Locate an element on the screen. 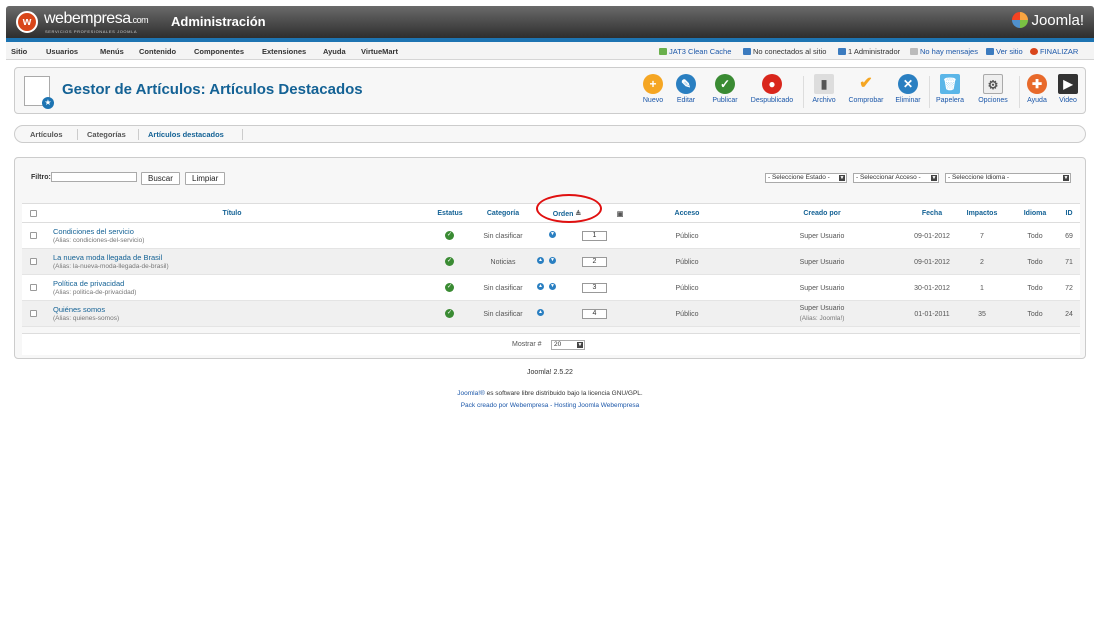 The width and height of the screenshot is (1100, 625). col-id: ID is located at coordinates (1069, 213).